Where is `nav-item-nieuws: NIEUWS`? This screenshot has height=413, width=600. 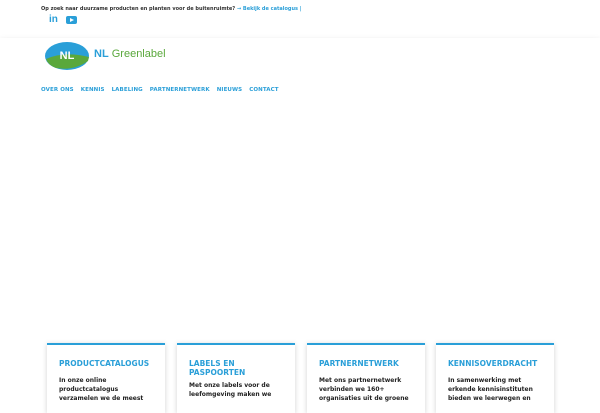 nav-item-nieuws: NIEUWS is located at coordinates (230, 90).